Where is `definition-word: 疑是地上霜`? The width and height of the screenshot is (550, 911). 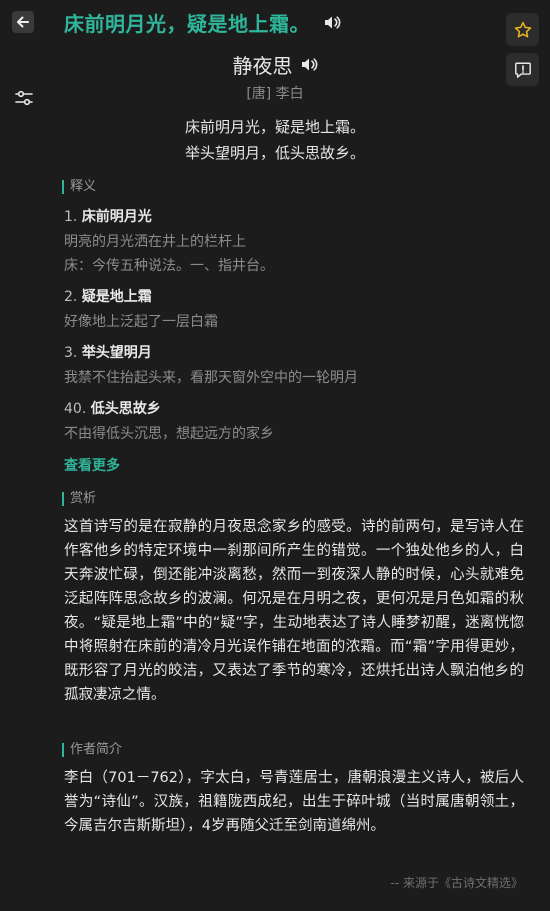
definition-word: 疑是地上霜 is located at coordinates (116, 297).